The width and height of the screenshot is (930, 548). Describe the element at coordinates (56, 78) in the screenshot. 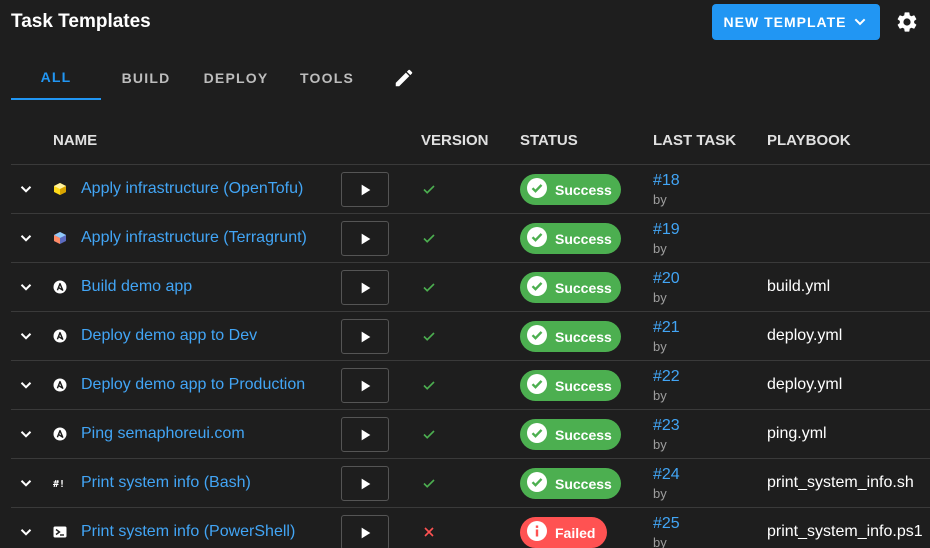

I see `tab-all: ALL` at that location.